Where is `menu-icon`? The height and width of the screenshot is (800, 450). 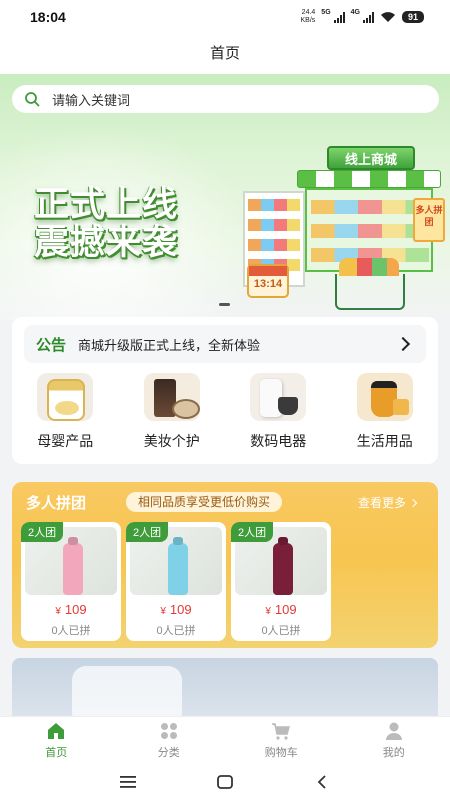
menu-icon is located at coordinates (128, 782).